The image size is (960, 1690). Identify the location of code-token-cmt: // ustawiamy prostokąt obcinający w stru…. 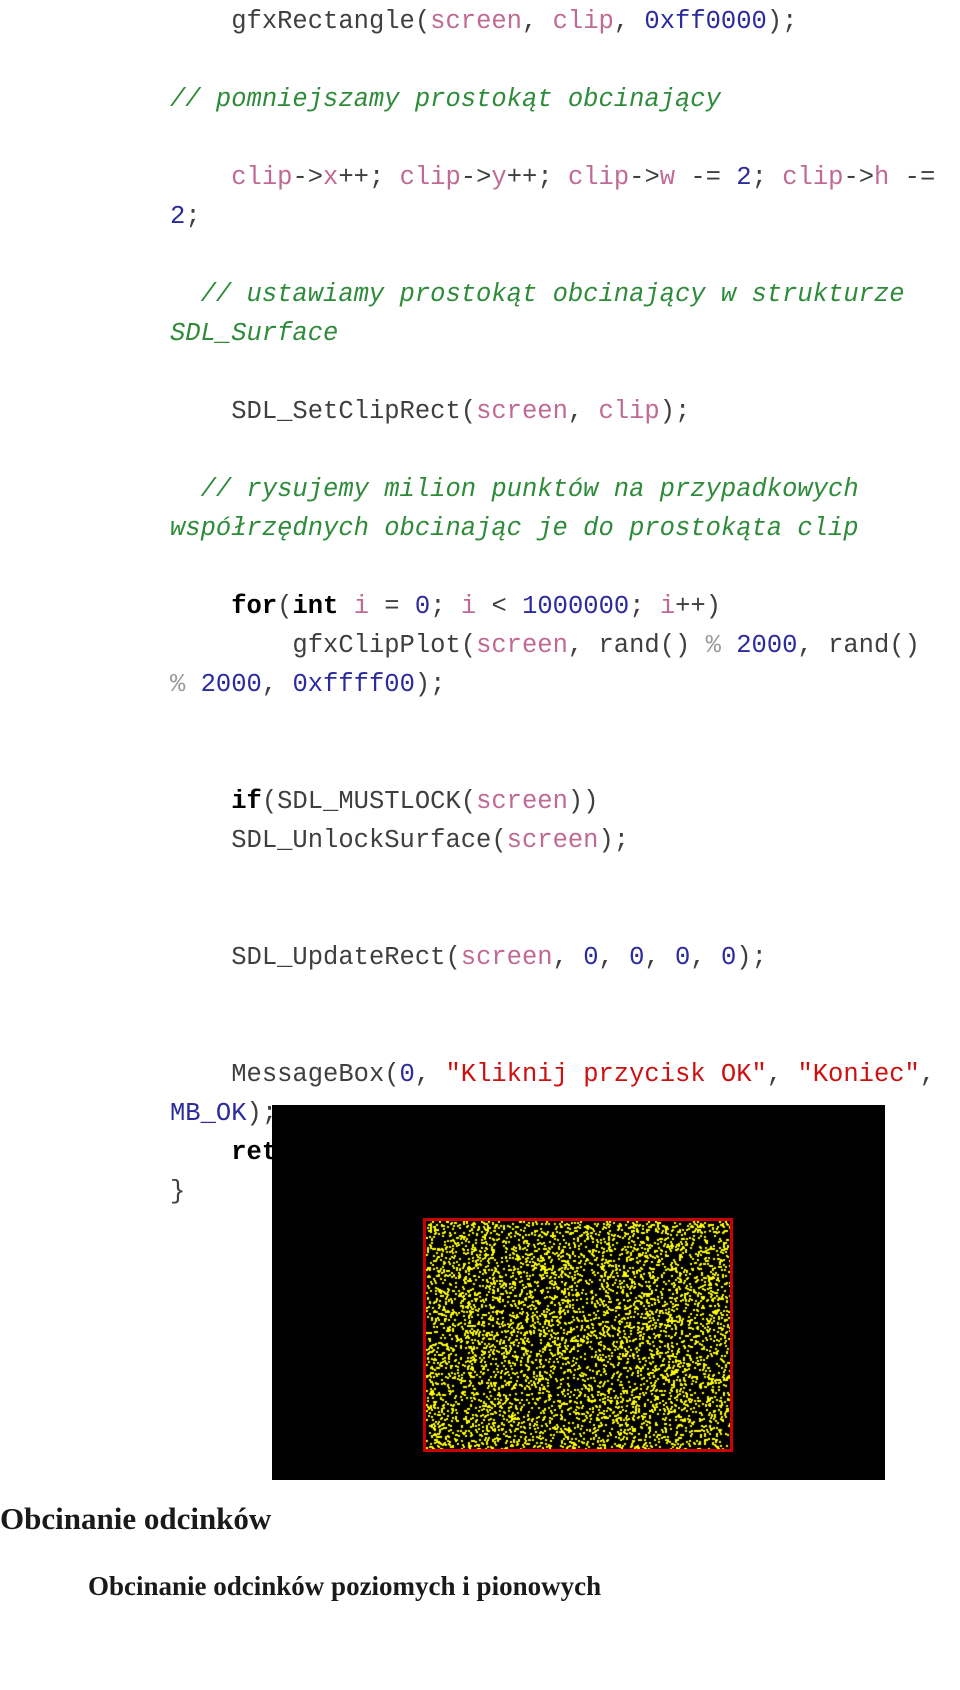
(545, 314).